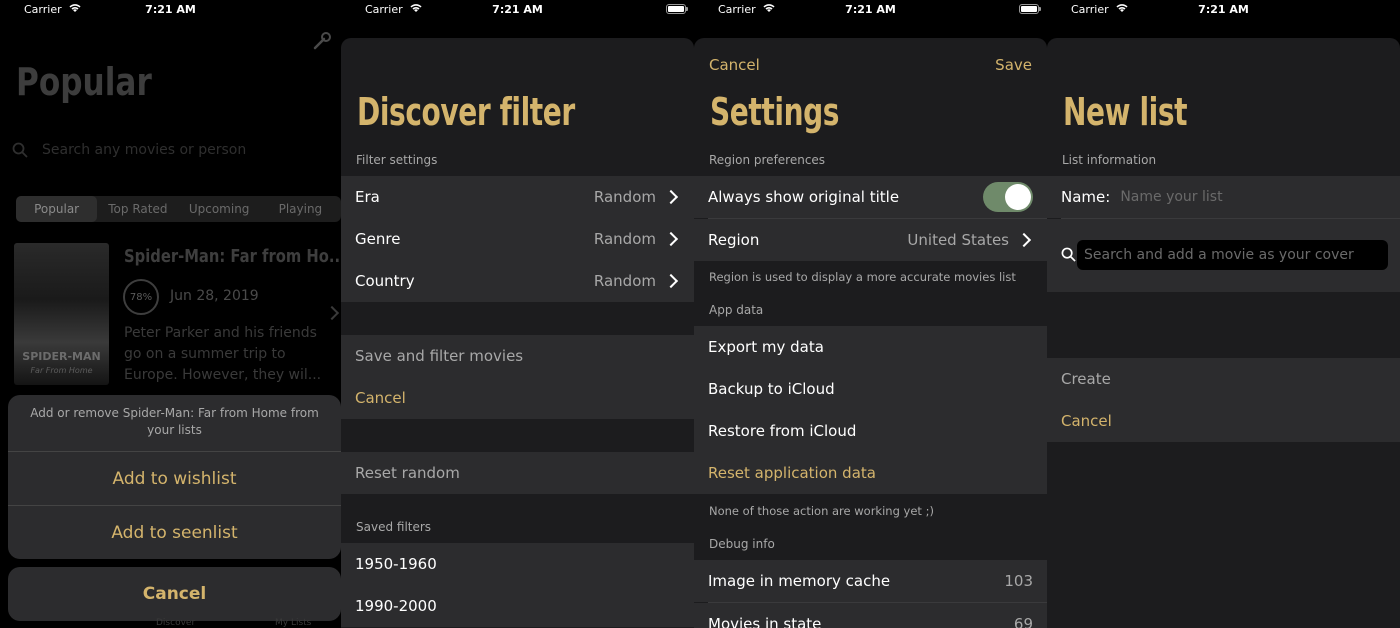 The image size is (1400, 628). I want to click on region-label: Region, so click(734, 240).